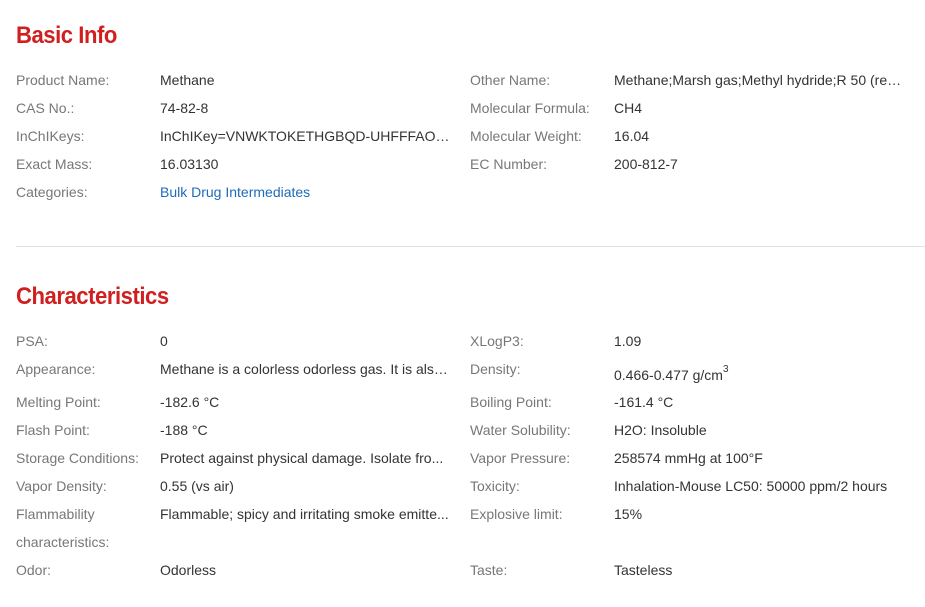  What do you see at coordinates (495, 369) in the screenshot?
I see `field-label-density: Density:` at bounding box center [495, 369].